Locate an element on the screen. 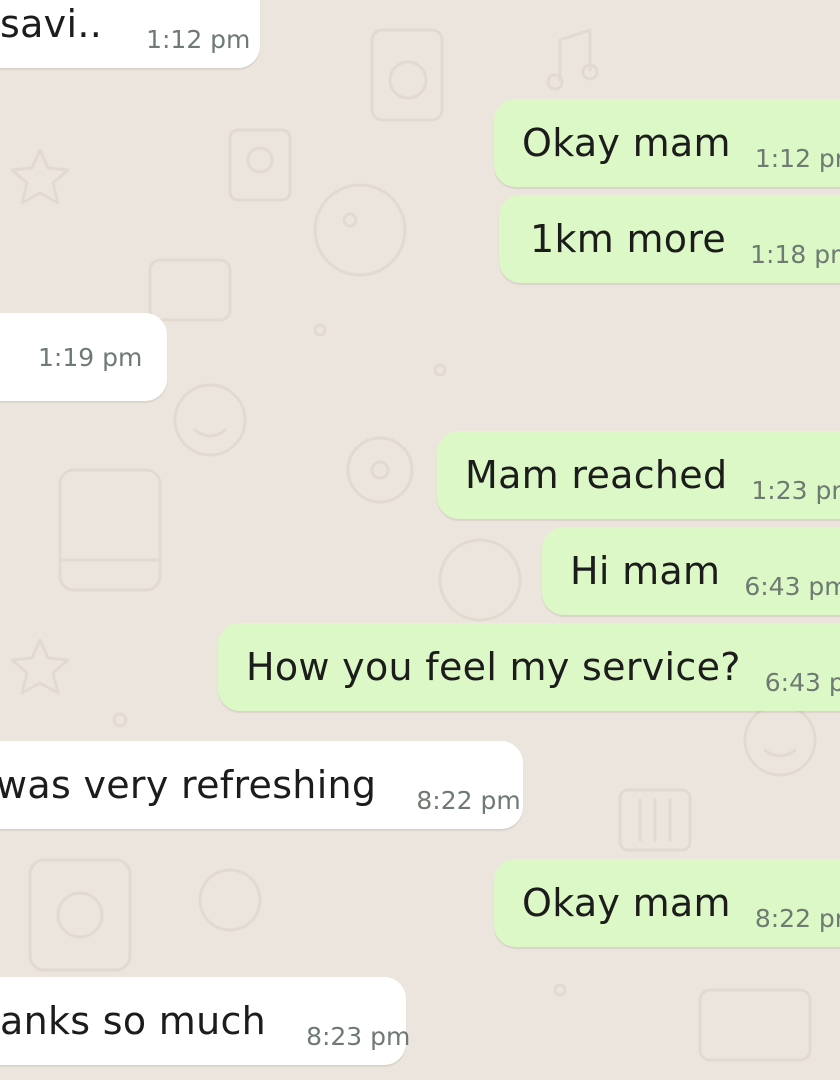  message-bubble-incoming: was very refreshing 8:22 pm is located at coordinates (261, 785).